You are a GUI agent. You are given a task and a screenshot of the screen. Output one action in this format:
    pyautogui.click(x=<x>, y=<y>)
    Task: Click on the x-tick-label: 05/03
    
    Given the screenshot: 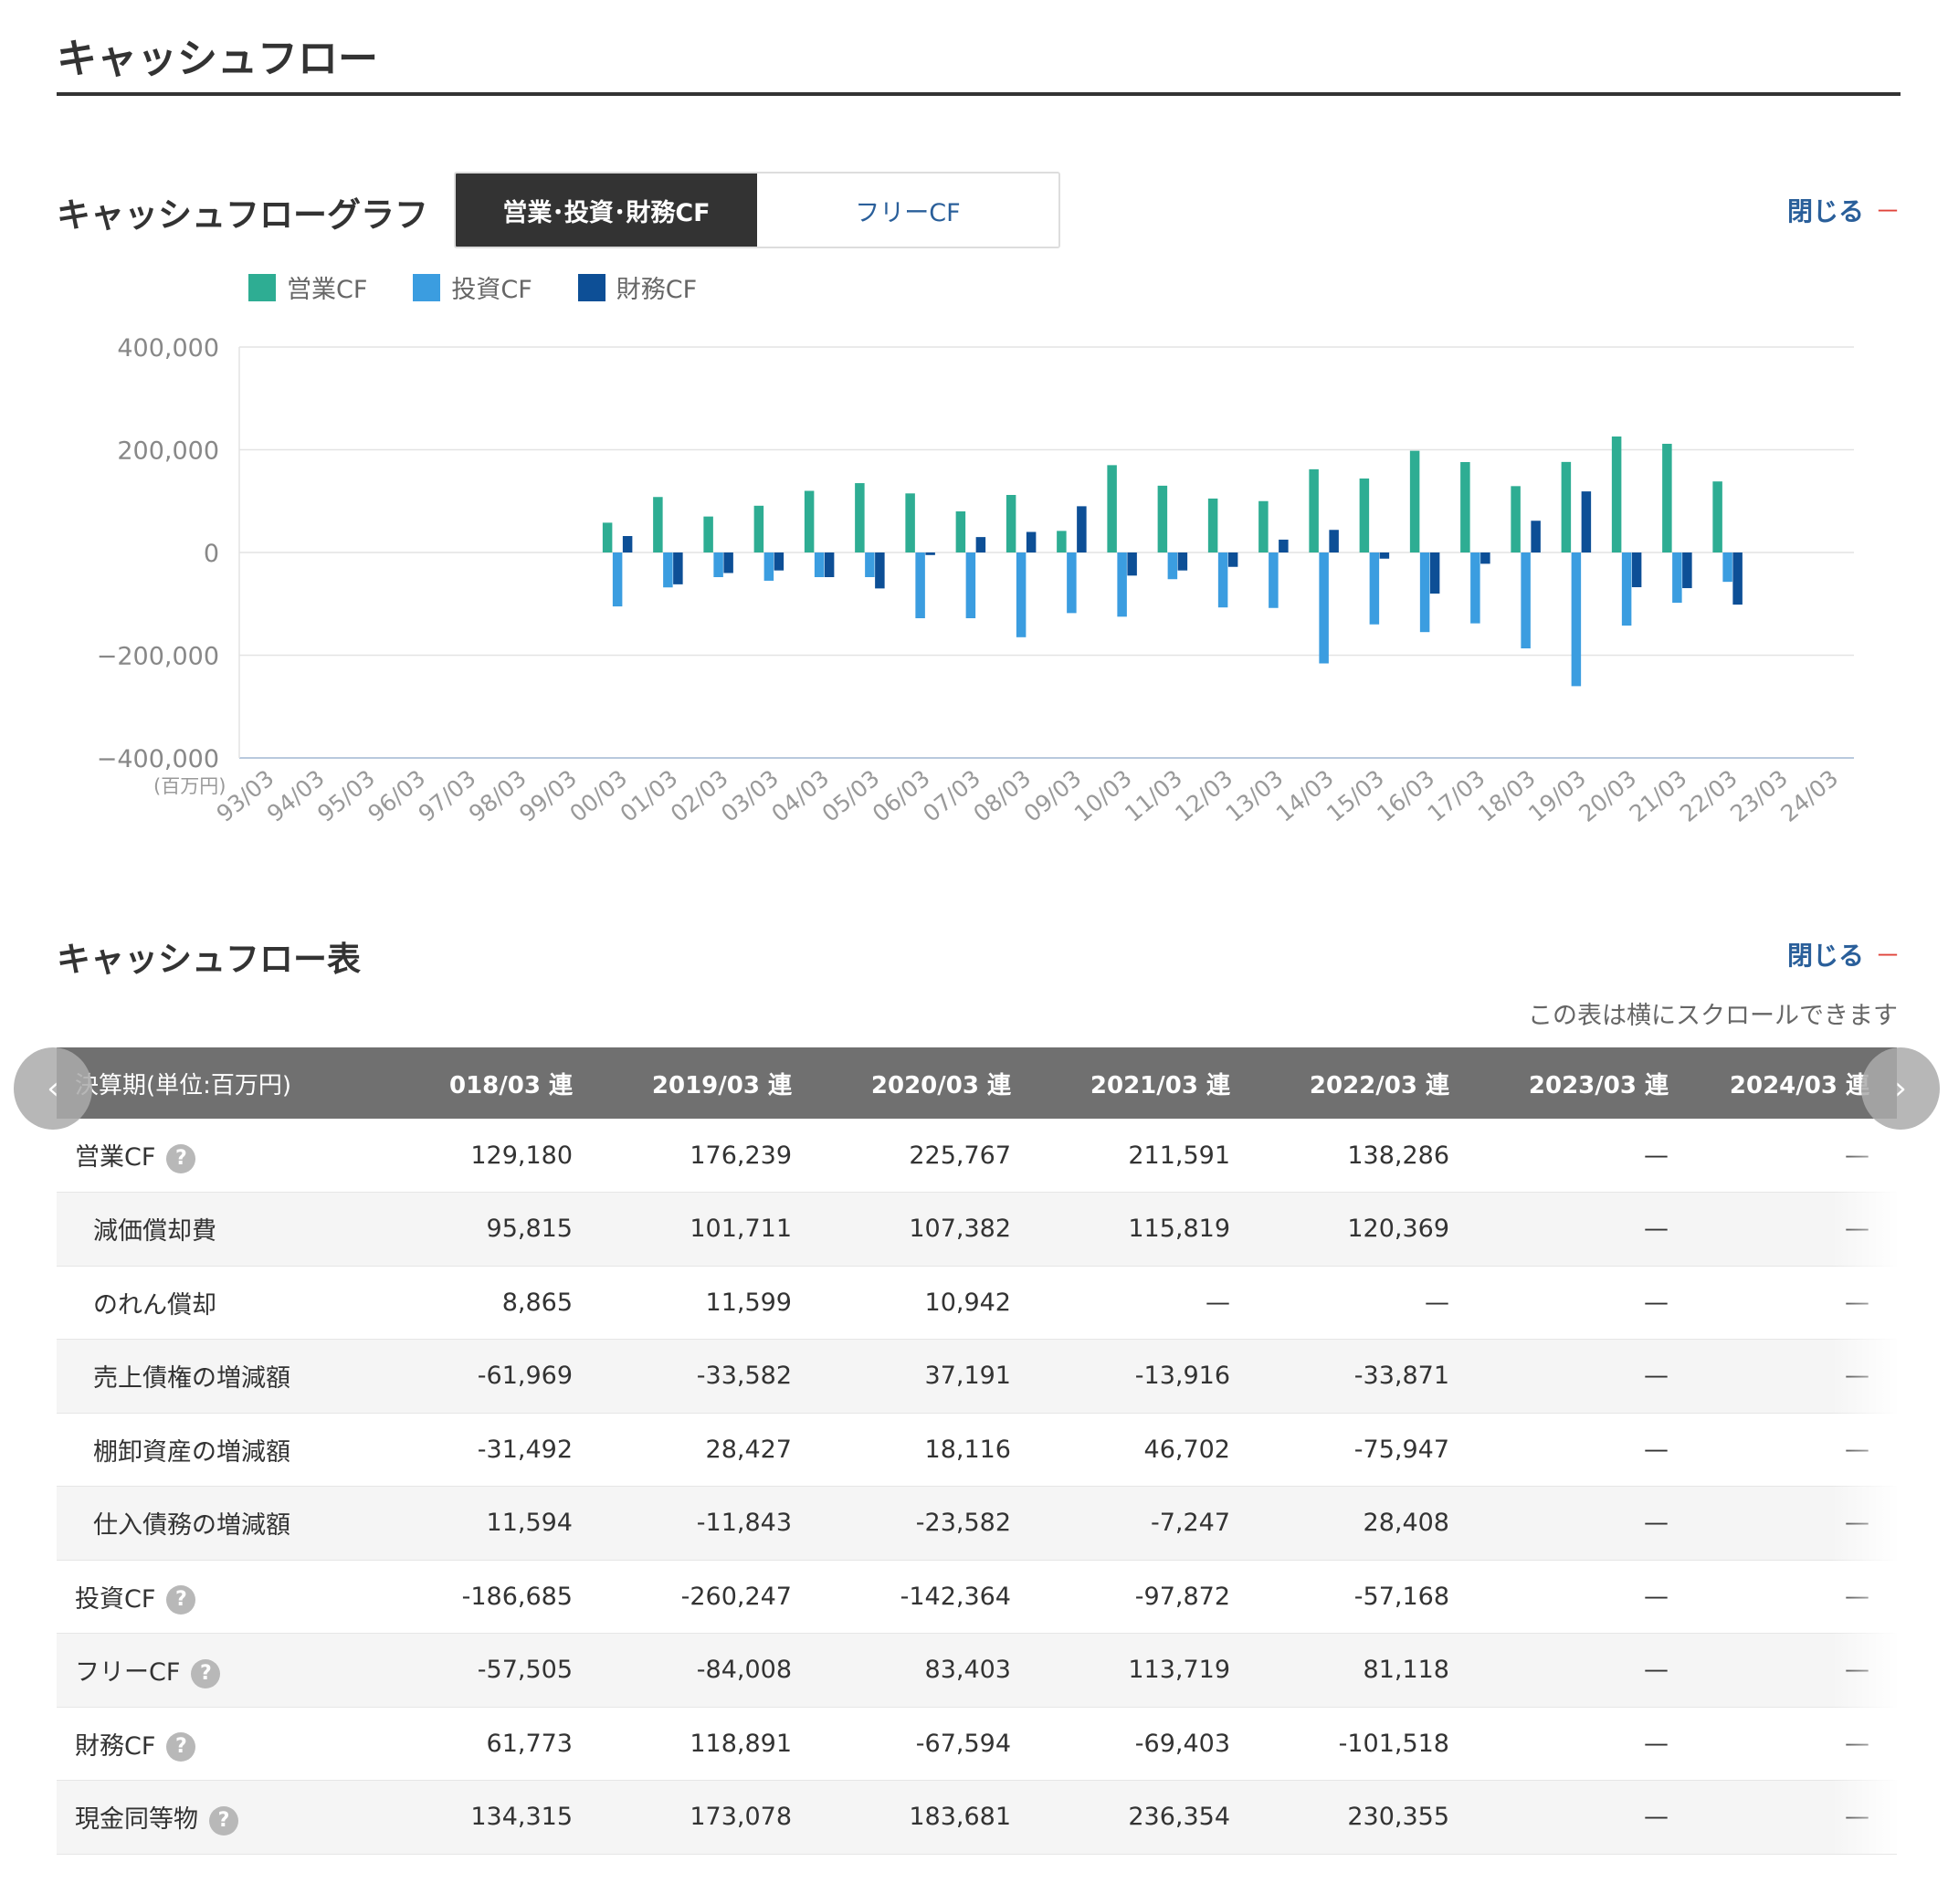 What is the action you would take?
    pyautogui.click(x=851, y=796)
    